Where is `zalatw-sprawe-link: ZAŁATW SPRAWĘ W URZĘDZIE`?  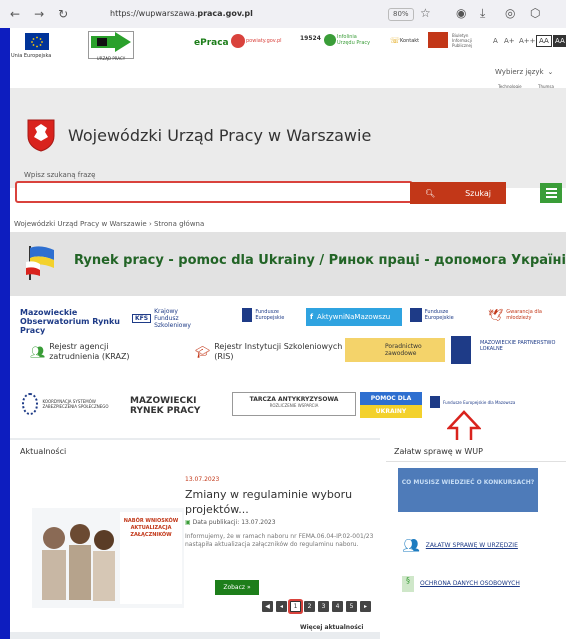
zalatw-sprawe-link: ZAŁATW SPRAWĘ W URZĘDZIE is located at coordinates (472, 546).